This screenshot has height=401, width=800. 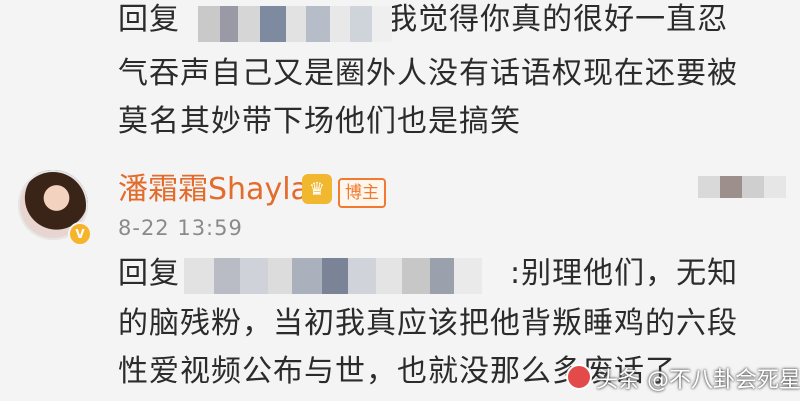 What do you see at coordinates (319, 121) in the screenshot?
I see `prev-reply-line3: 莫名其妙带下场他们也是搞笑` at bounding box center [319, 121].